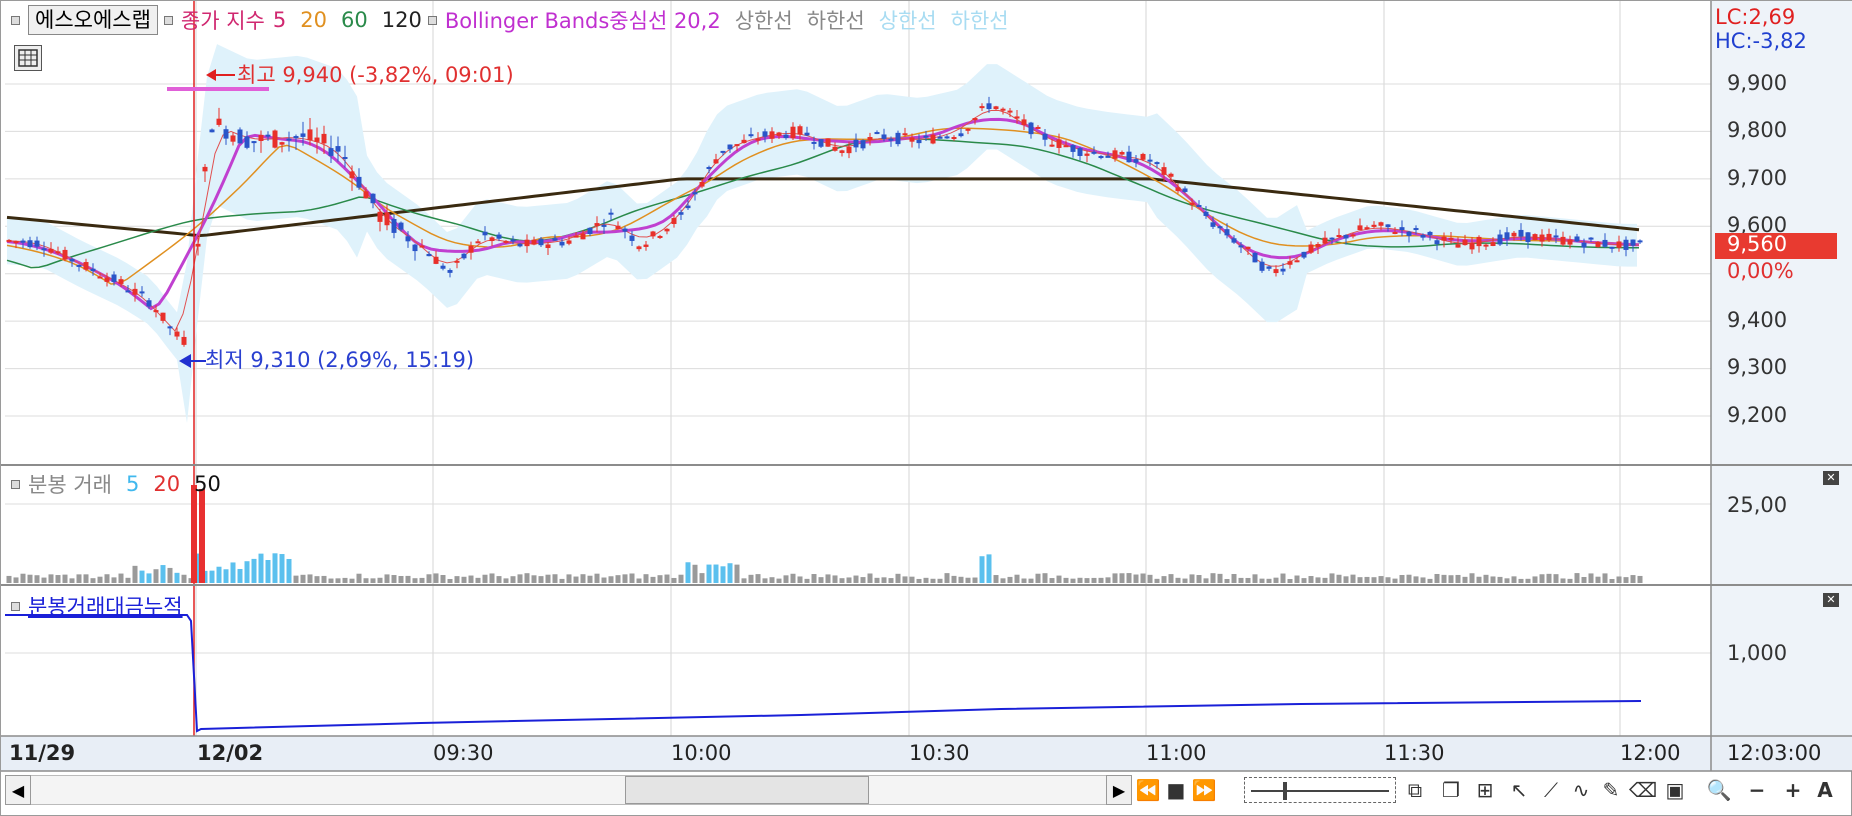 This screenshot has width=1852, height=816. Describe the element at coordinates (1176, 790) in the screenshot. I see `stop-icon: ■` at that location.